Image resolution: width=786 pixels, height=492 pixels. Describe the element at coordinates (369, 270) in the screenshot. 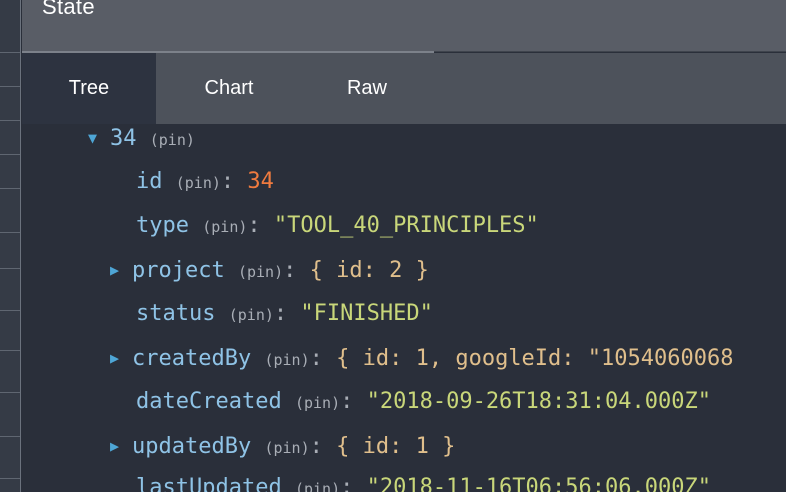

I see `tree-value: { id: 2 }` at that location.